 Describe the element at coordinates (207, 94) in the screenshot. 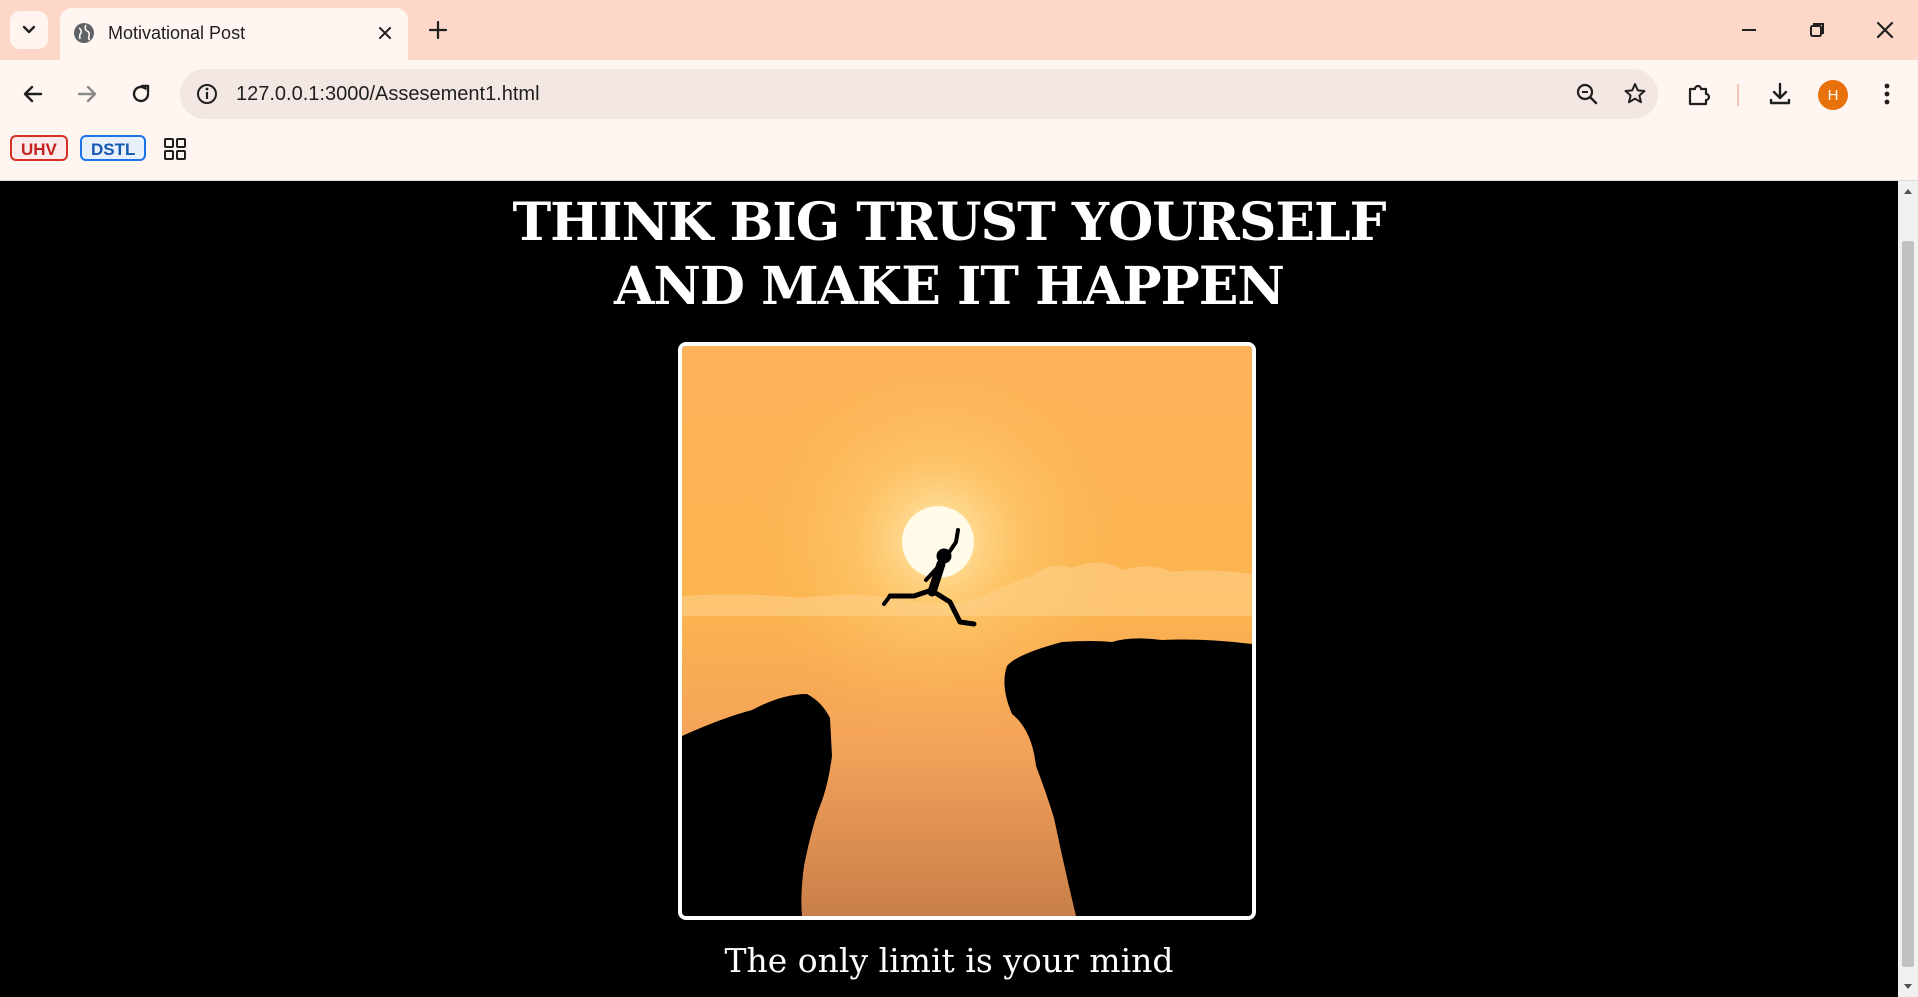

I see `site-info-icon` at that location.